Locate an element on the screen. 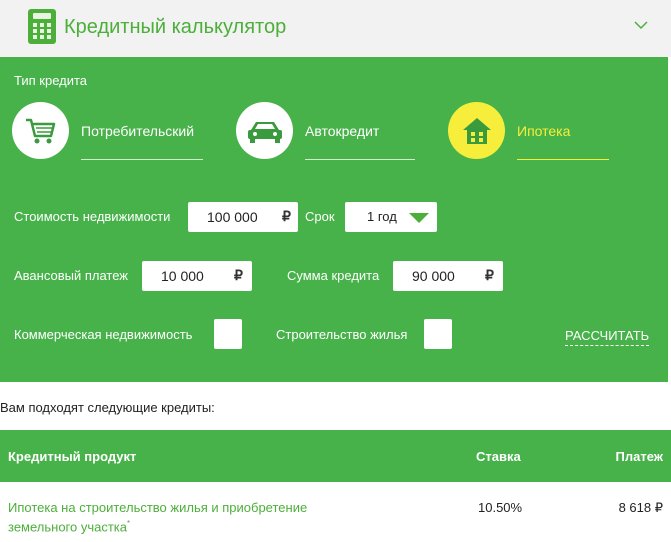 The width and height of the screenshot is (671, 542). commercial-property-checkbox is located at coordinates (228, 334).